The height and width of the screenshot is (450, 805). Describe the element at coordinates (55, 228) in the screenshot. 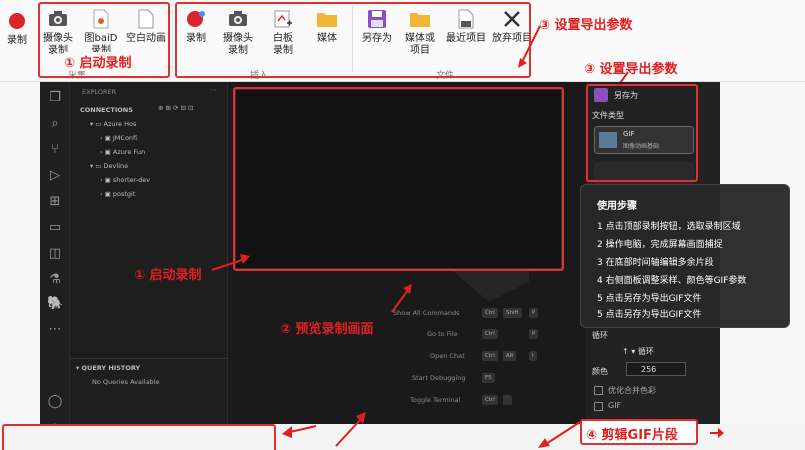

I see `remote-icon: ▭` at that location.